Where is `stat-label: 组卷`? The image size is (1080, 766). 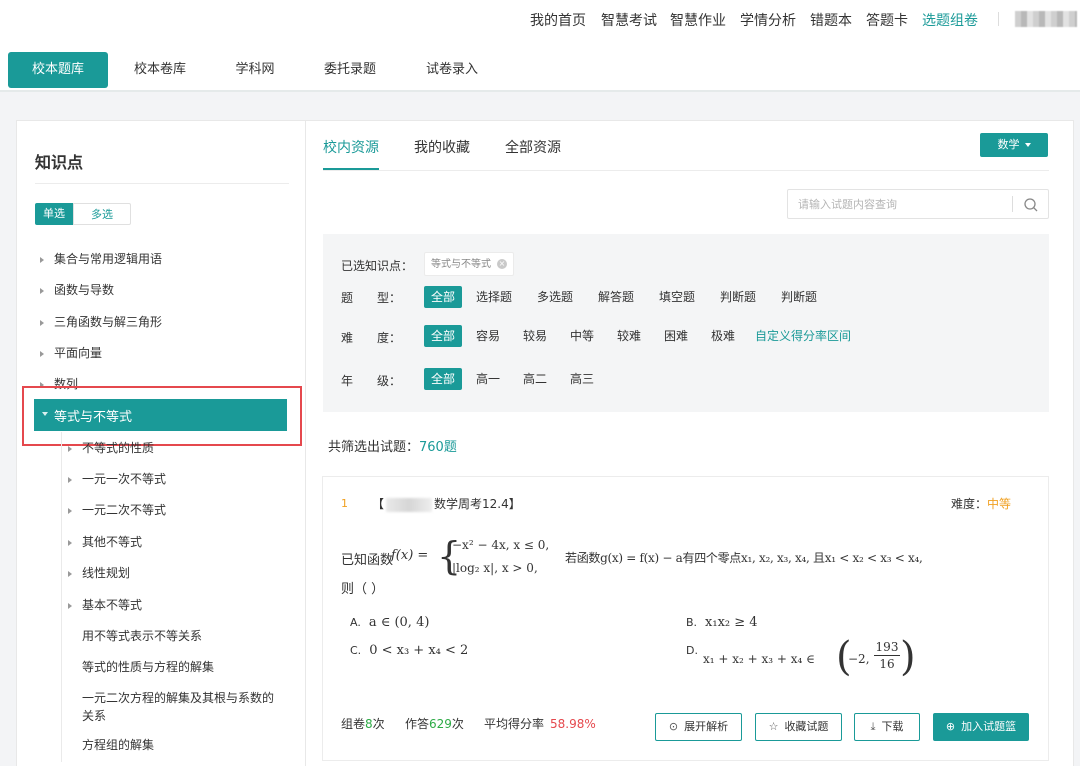
stat-label: 组卷 is located at coordinates (353, 724).